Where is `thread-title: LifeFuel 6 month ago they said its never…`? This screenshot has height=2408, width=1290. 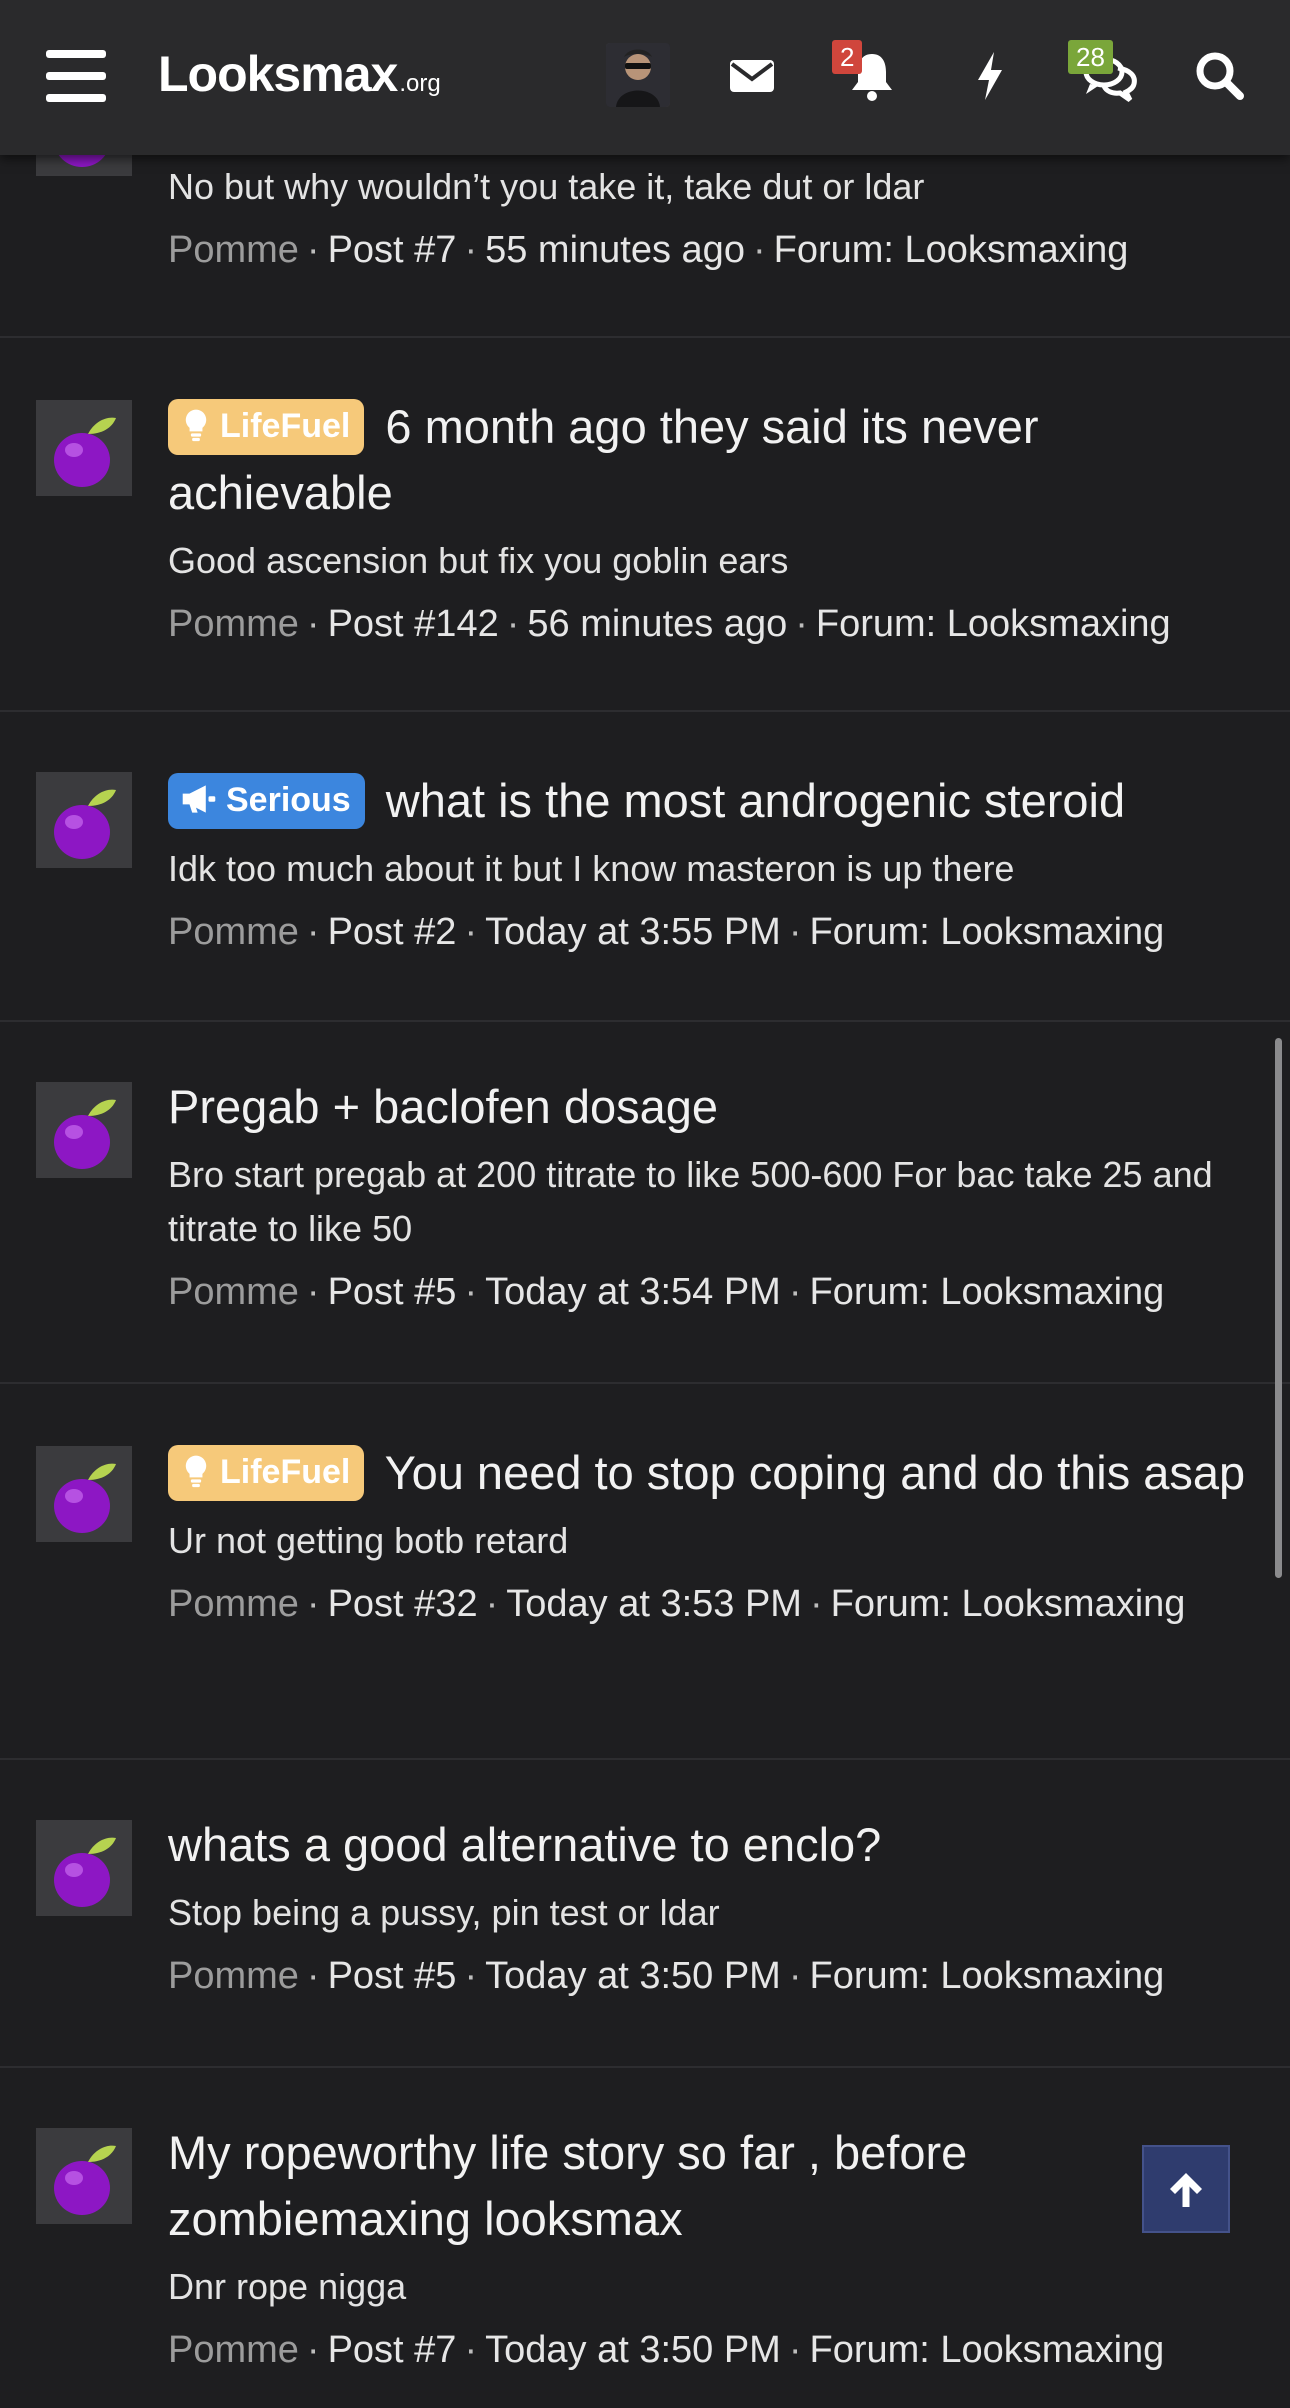 thread-title: LifeFuel 6 month ago they said its never… is located at coordinates (710, 460).